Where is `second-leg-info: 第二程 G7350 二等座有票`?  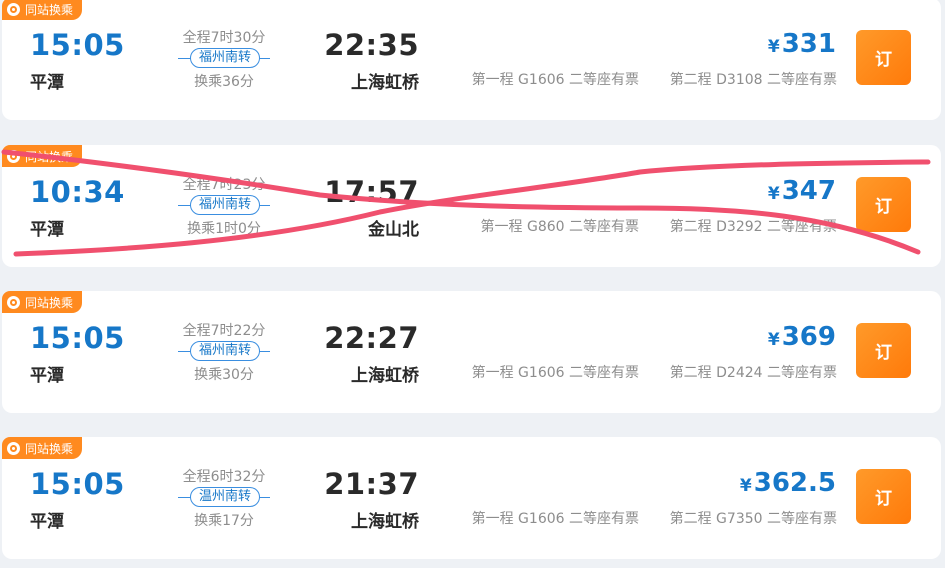
second-leg-info: 第二程 G7350 二等座有票 is located at coordinates (753, 519).